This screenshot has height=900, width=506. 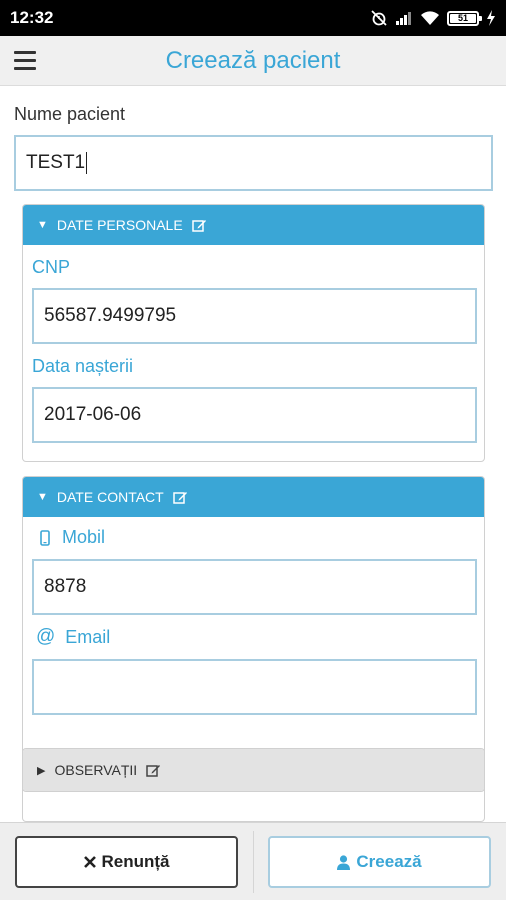 I want to click on email-input, so click(x=254, y=687).